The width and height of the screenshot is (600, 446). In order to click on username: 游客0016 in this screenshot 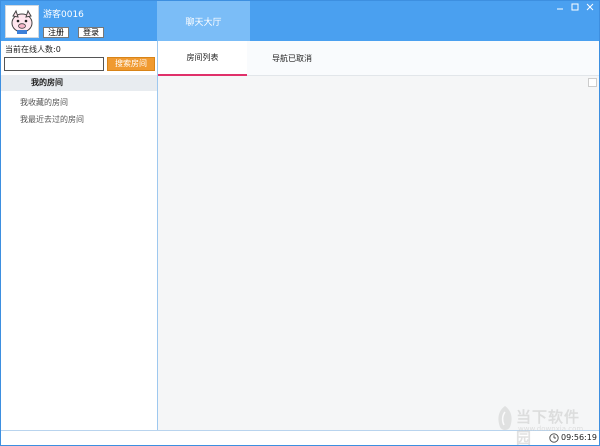, I will do `click(63, 15)`.